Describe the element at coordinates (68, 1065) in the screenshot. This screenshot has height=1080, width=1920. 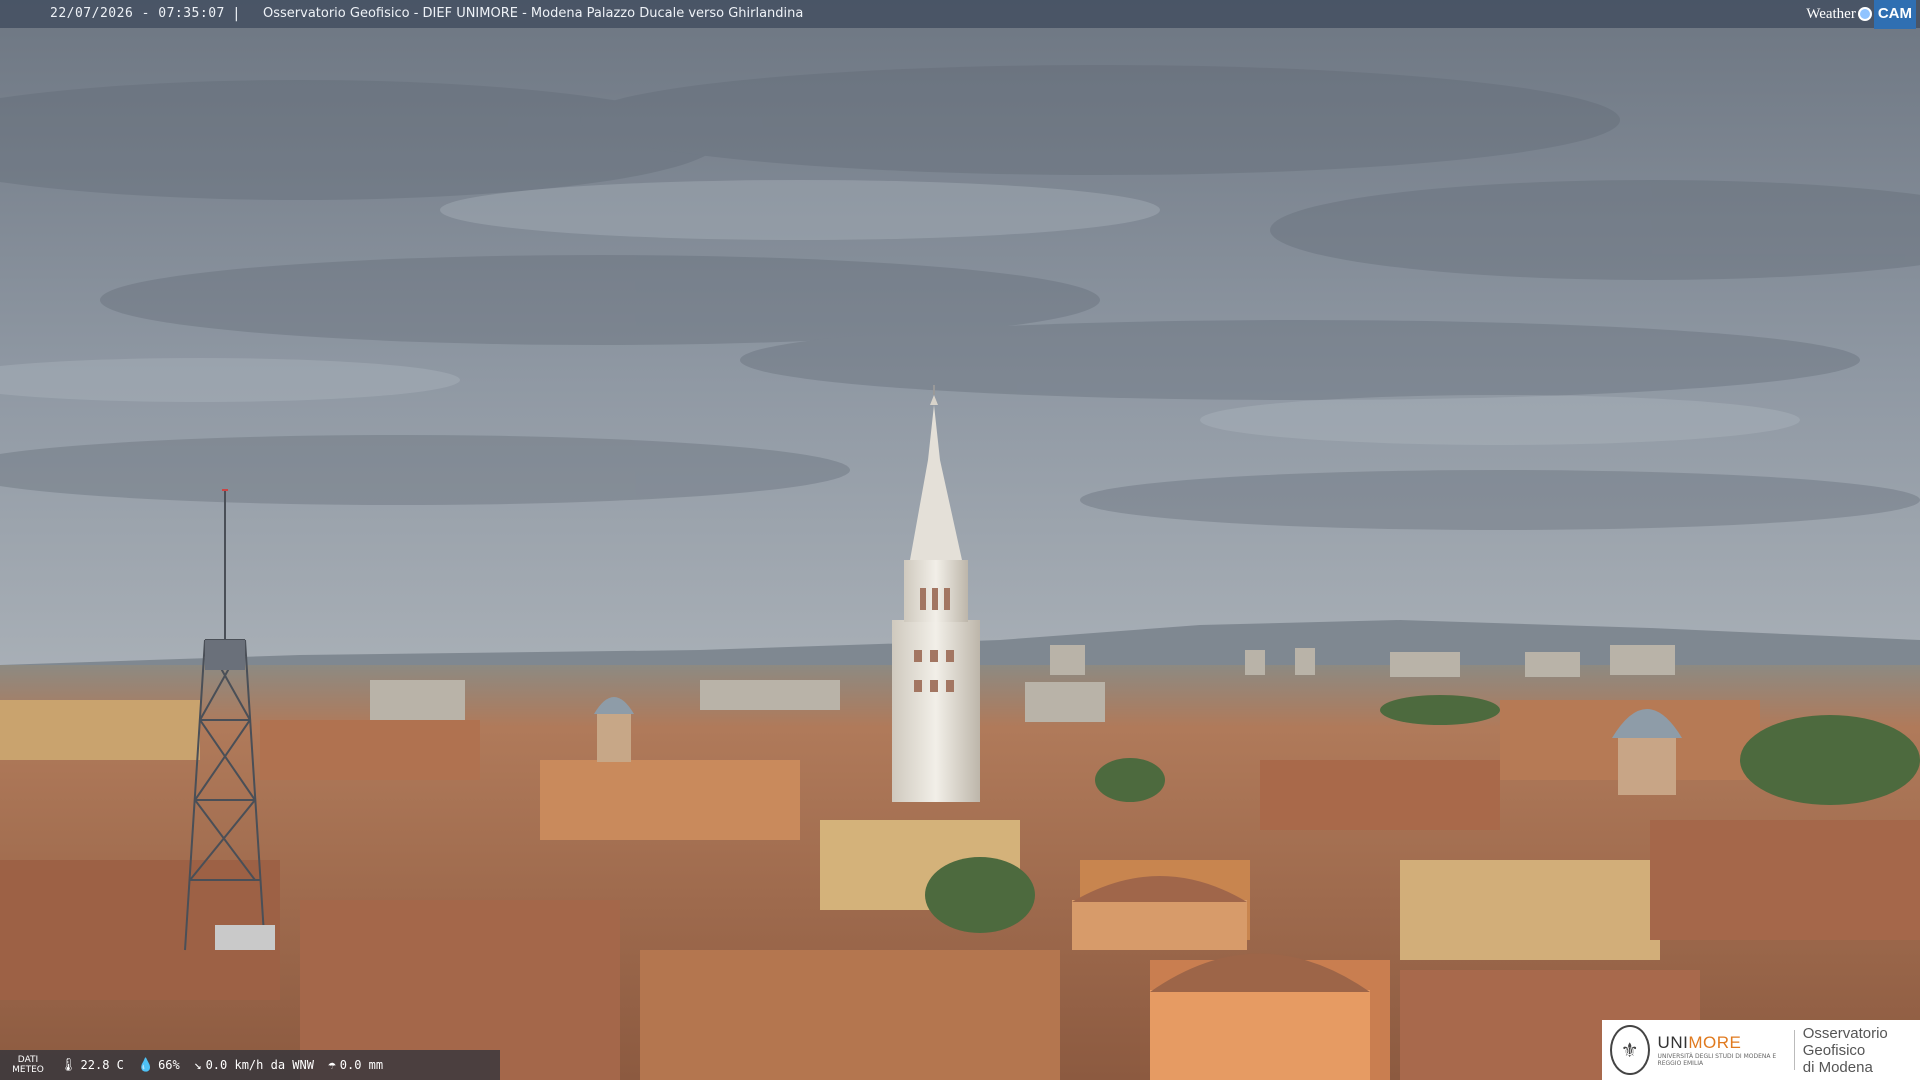
I see `thermometer-icon: 🌡` at that location.